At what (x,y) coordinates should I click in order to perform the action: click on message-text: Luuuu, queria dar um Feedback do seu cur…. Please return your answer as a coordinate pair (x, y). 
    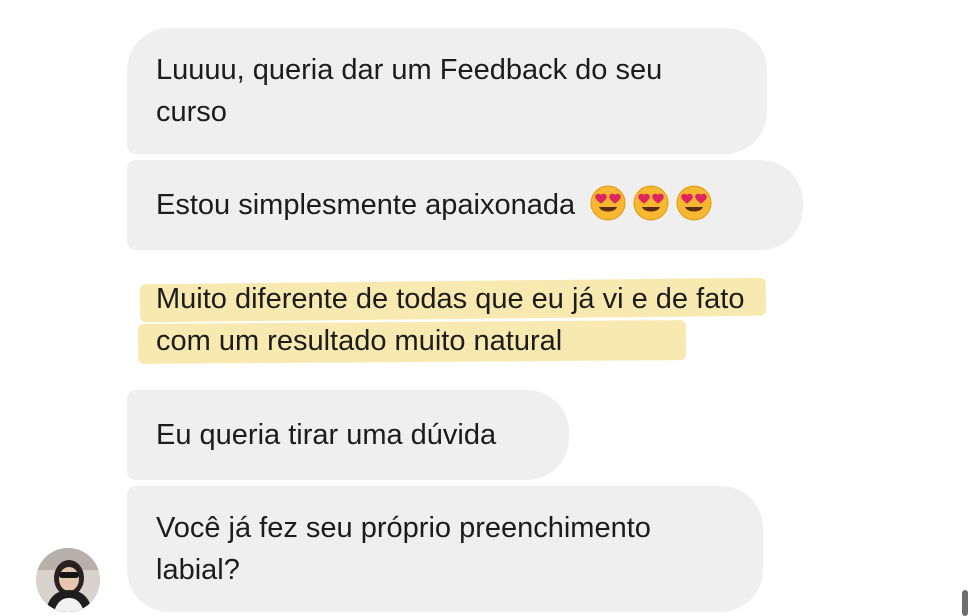
    Looking at the image, I should click on (409, 91).